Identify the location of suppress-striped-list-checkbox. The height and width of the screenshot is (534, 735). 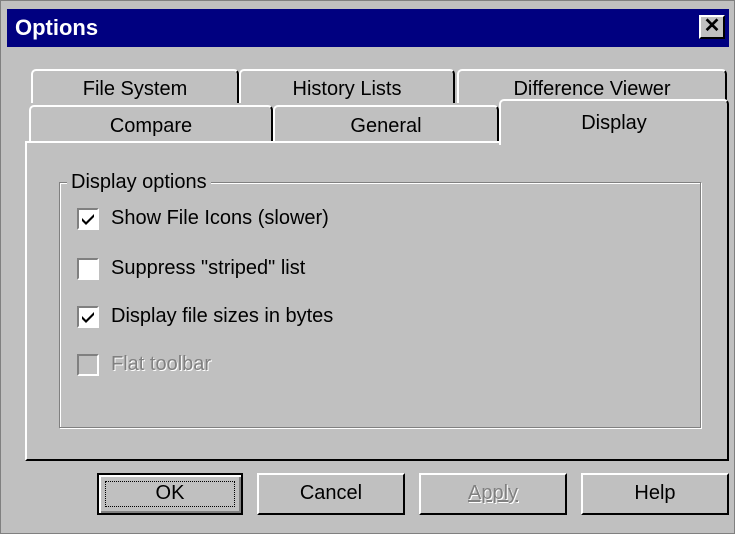
(88, 269).